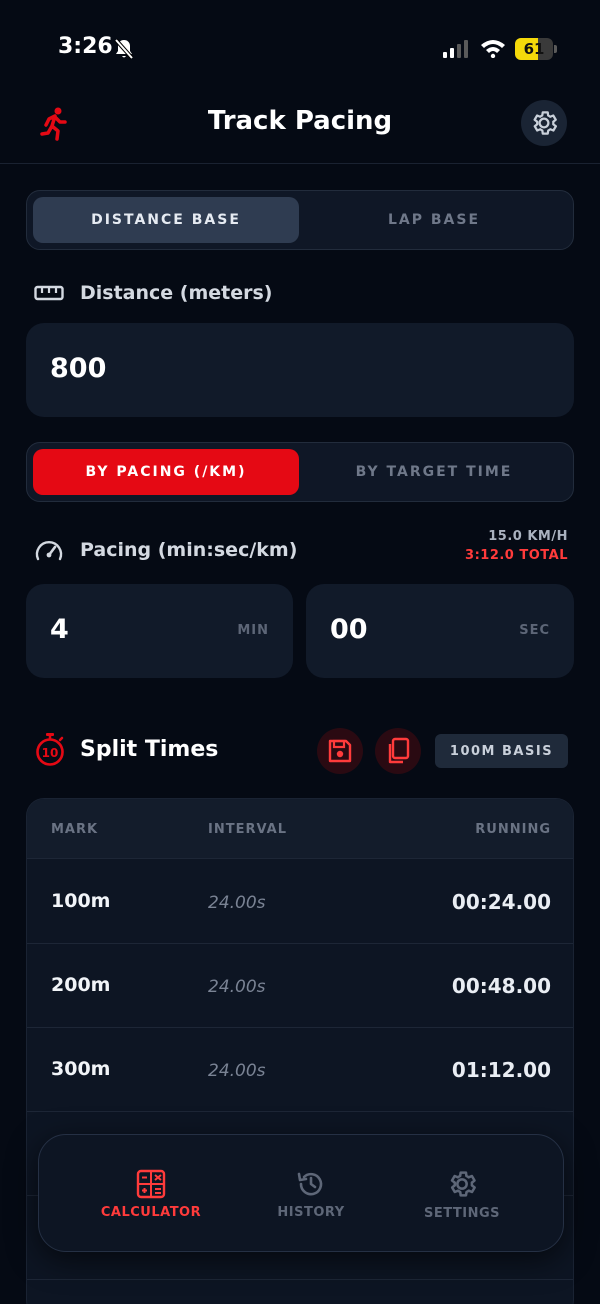 The image size is (600, 1304). I want to click on table-row: 200m 24.00s 00:48.00, so click(300, 986).